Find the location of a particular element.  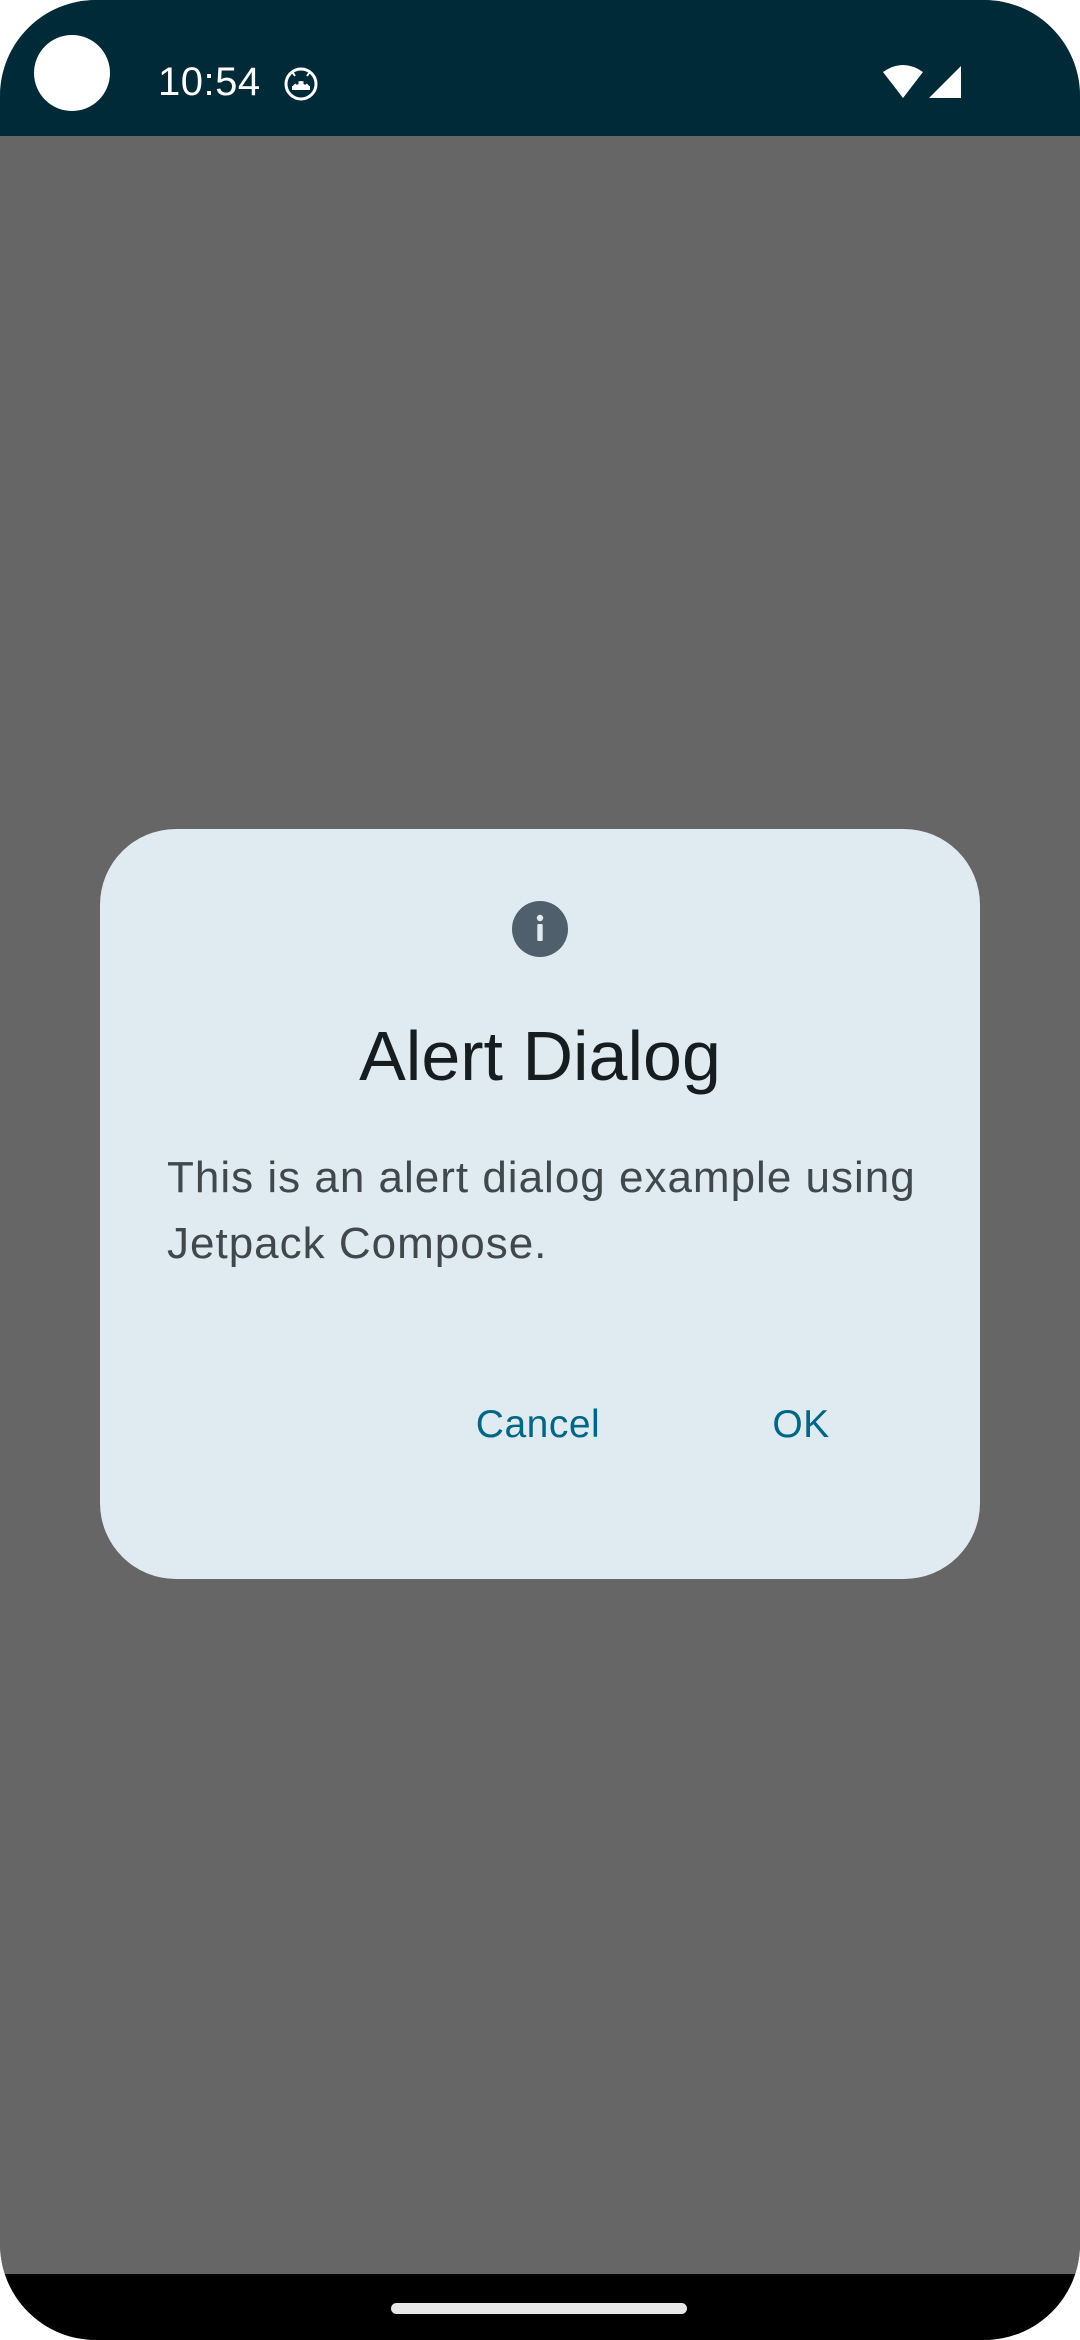

status-bar: 10:54 is located at coordinates (540, 68).